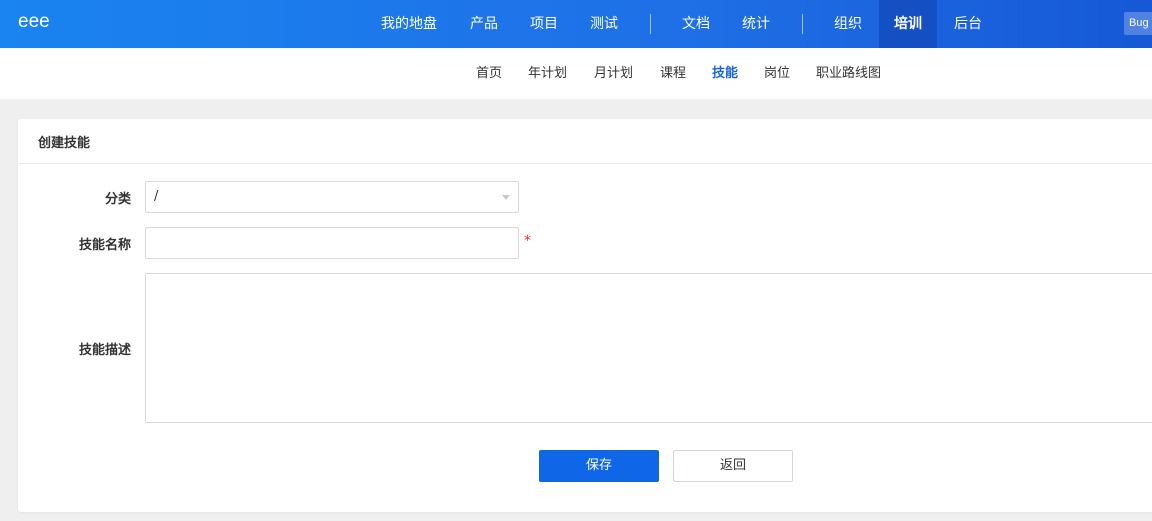  Describe the element at coordinates (104, 350) in the screenshot. I see `skill-description-label: 技能描述` at that location.